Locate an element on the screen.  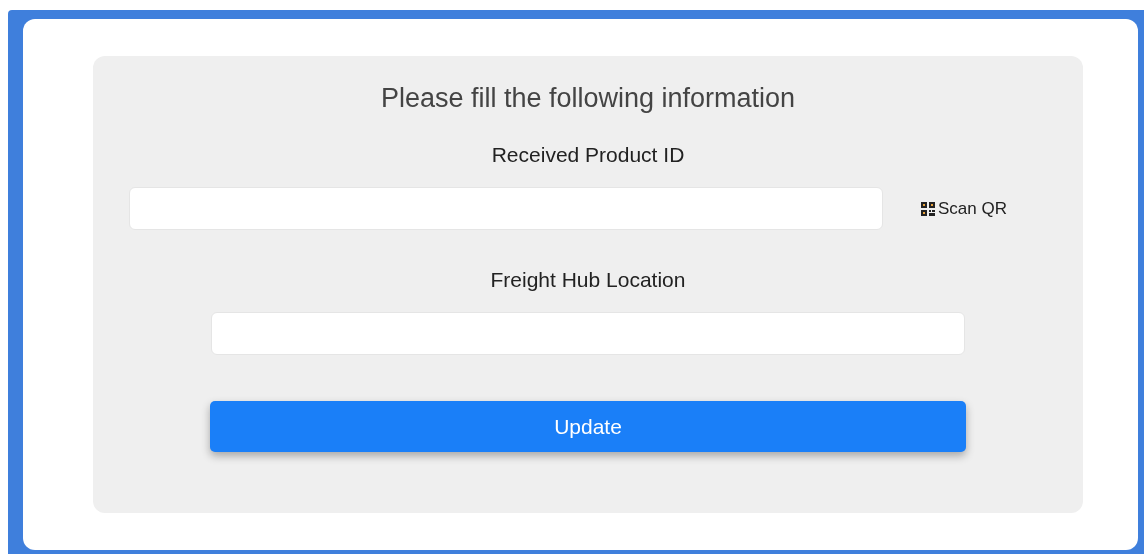
field-label: Freight Hub Location is located at coordinates (588, 280).